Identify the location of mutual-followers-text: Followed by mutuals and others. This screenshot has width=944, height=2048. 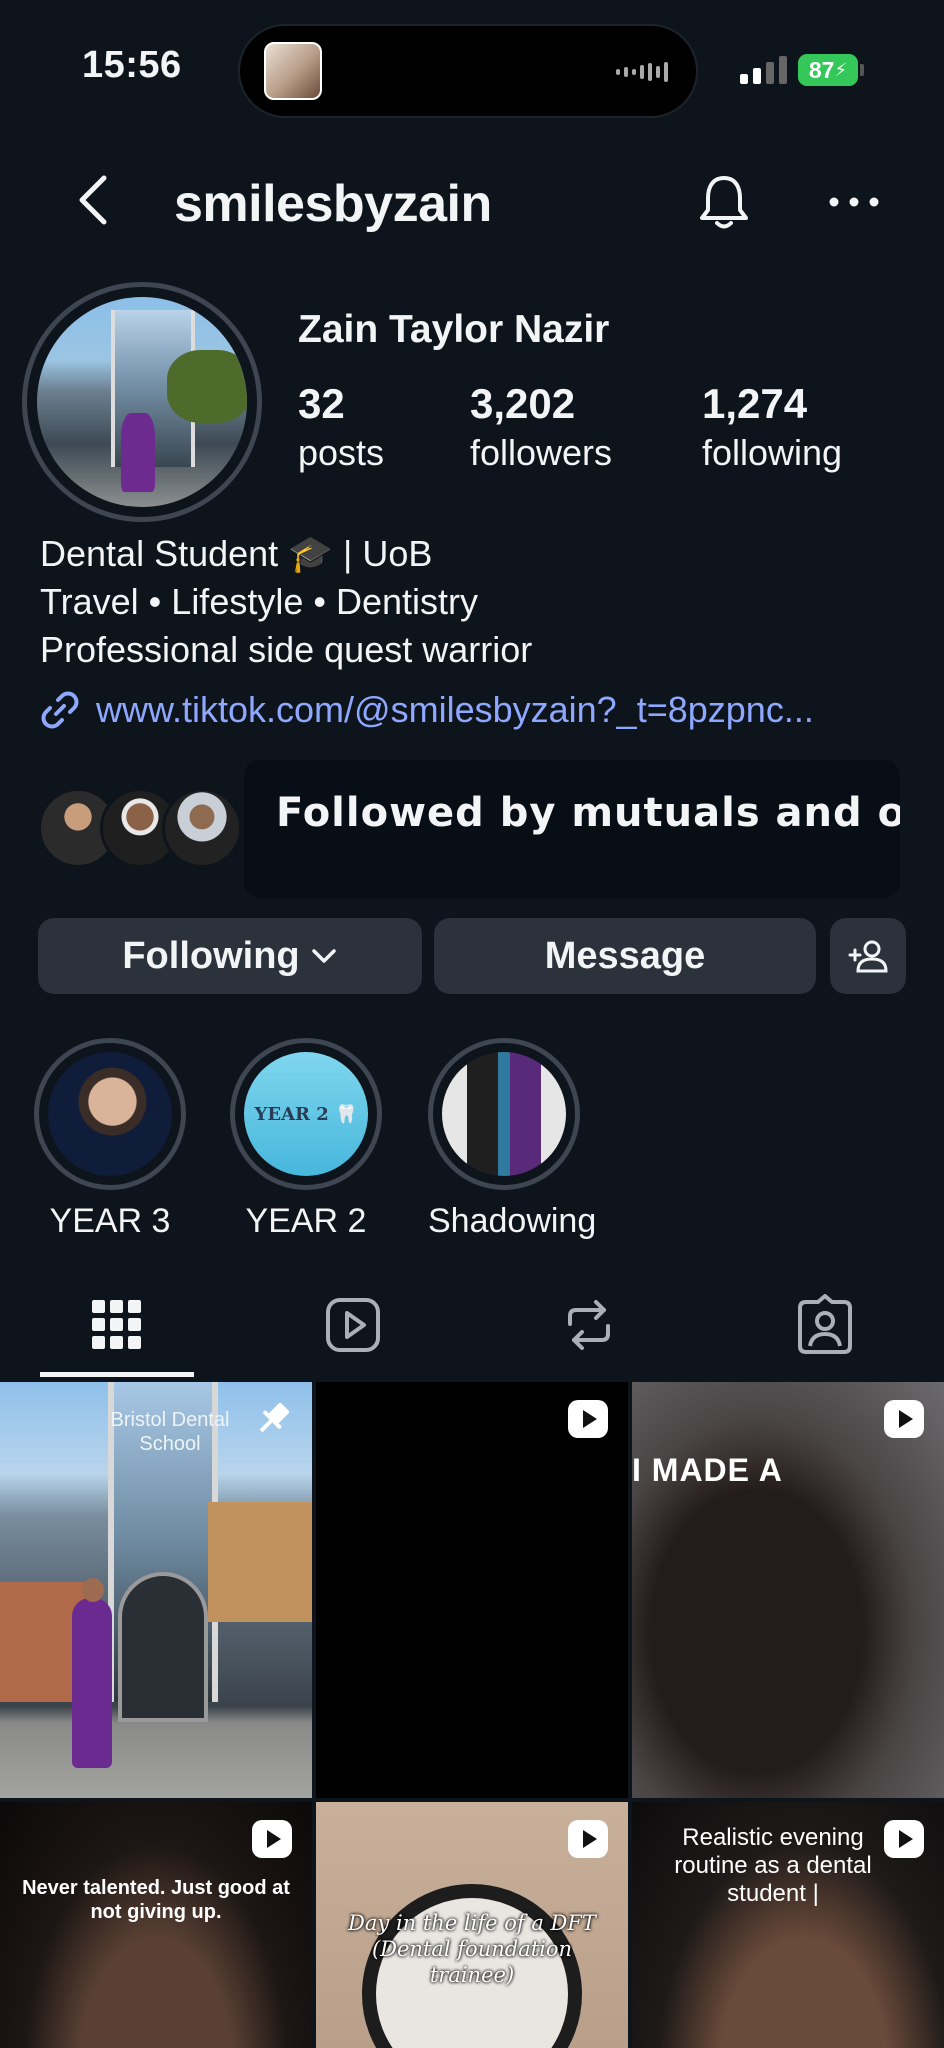
(588, 813).